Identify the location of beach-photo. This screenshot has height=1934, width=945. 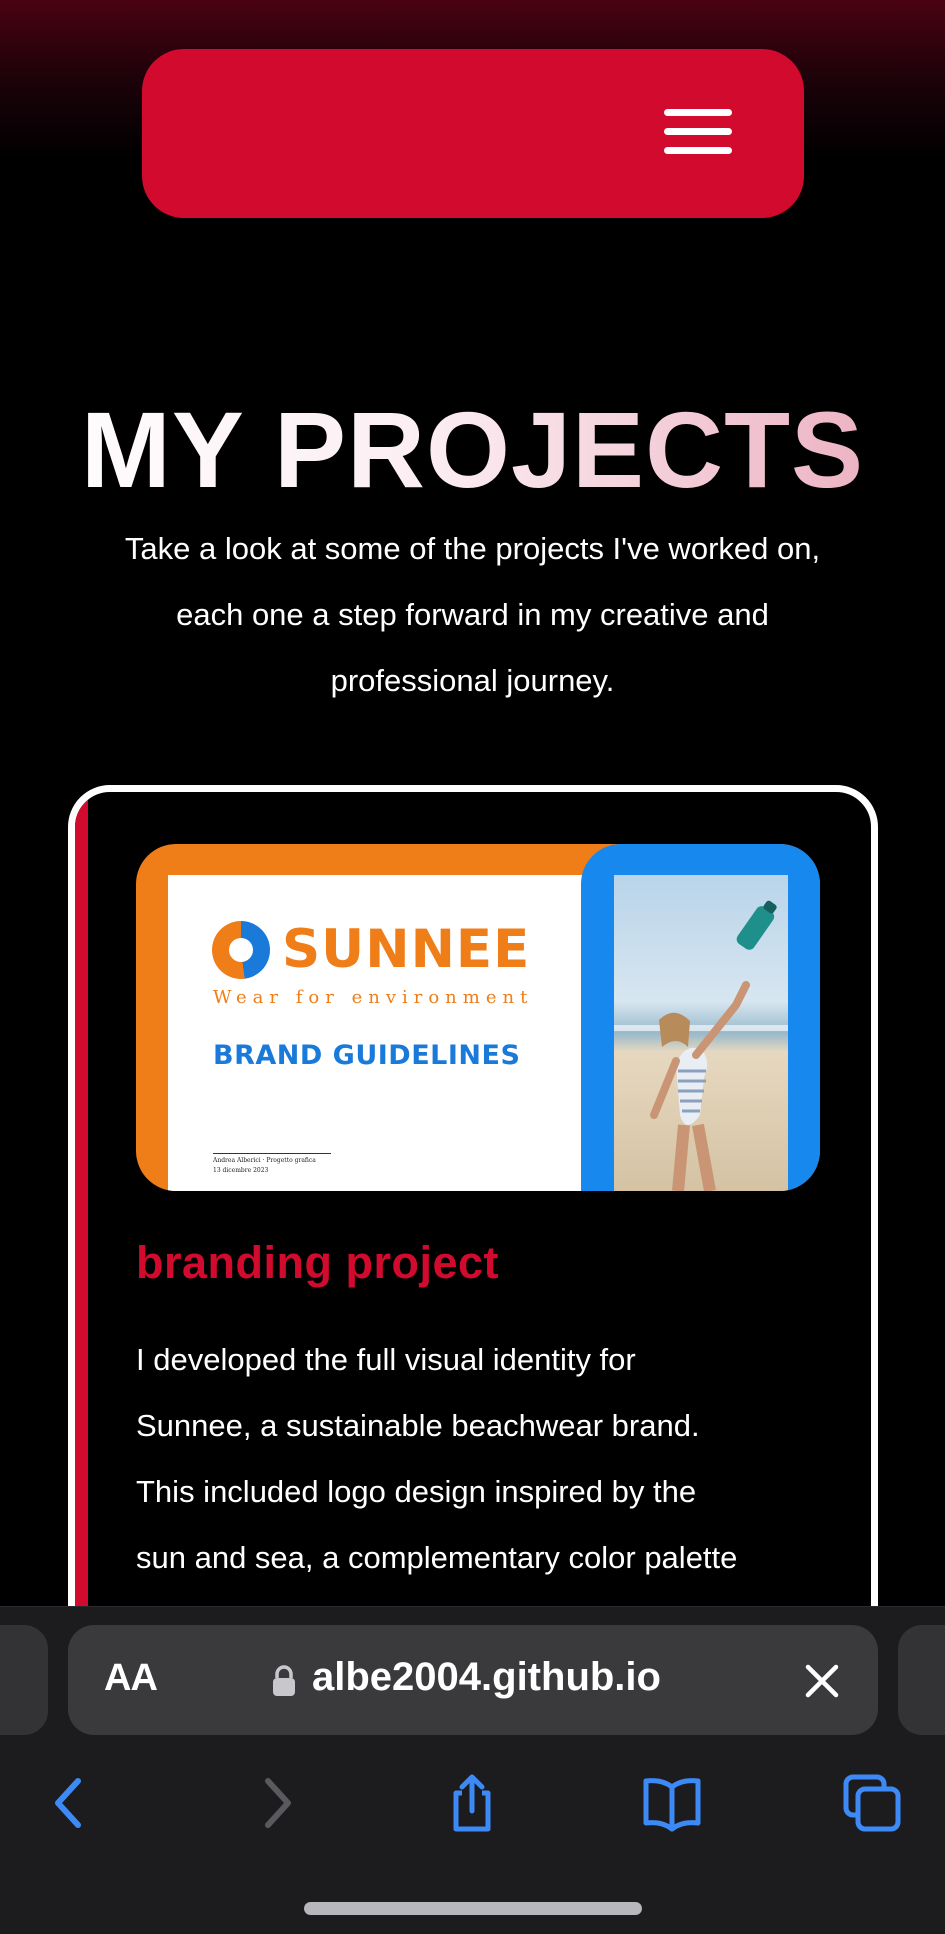
(701, 1033).